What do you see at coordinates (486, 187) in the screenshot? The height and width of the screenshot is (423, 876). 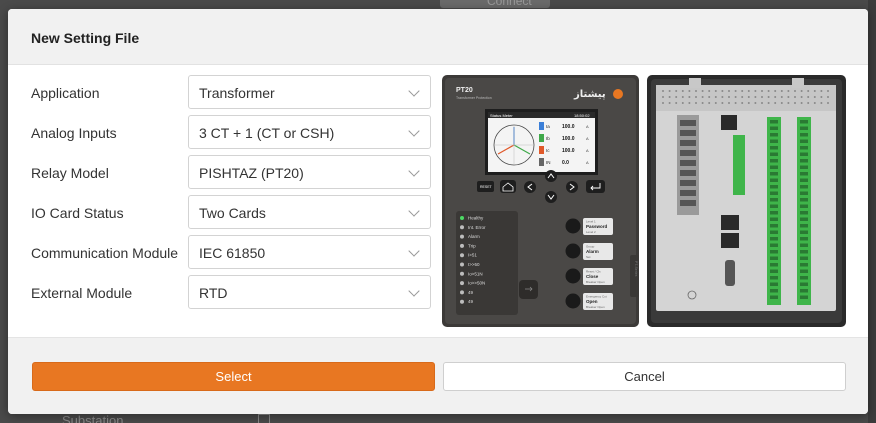 I see `reset-label: RESET` at bounding box center [486, 187].